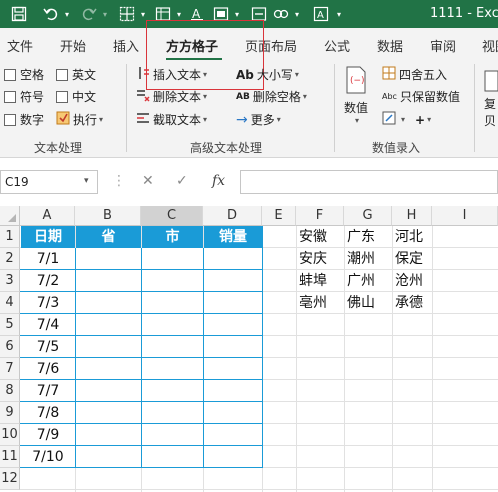  What do you see at coordinates (48, 391) in the screenshot?
I see `table-cell: 7/7` at bounding box center [48, 391].